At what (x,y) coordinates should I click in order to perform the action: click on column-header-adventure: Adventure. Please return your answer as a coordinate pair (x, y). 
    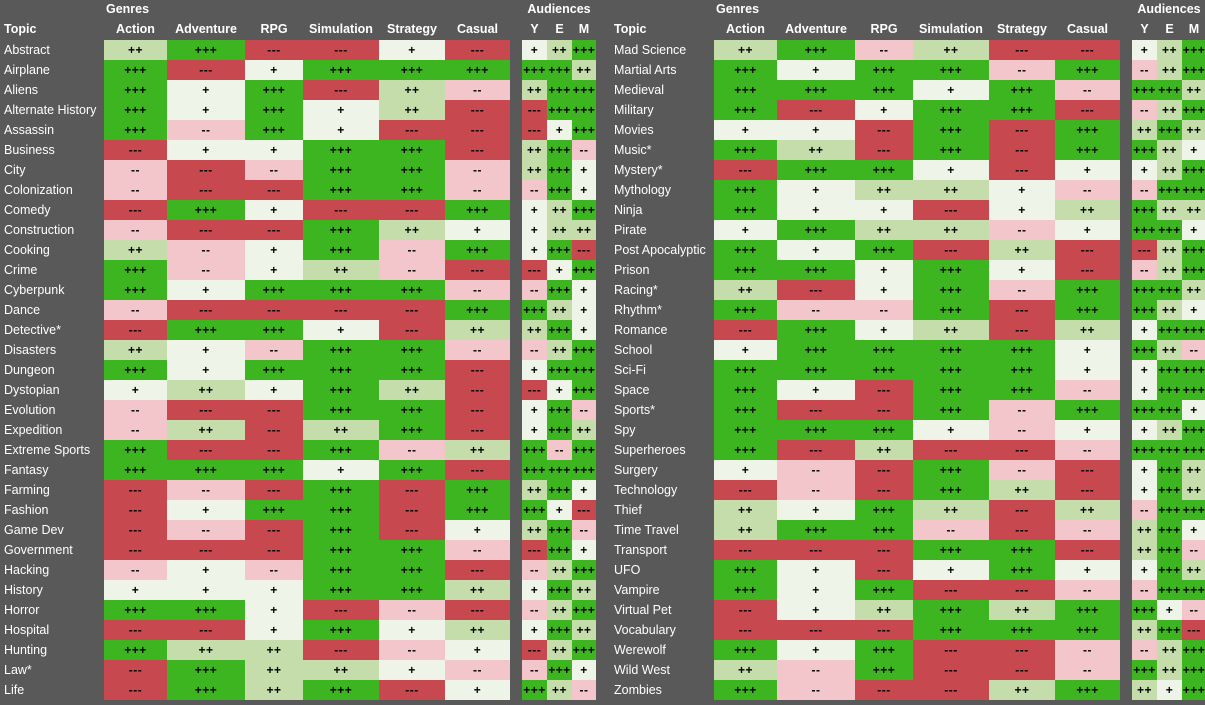
    Looking at the image, I should click on (206, 29).